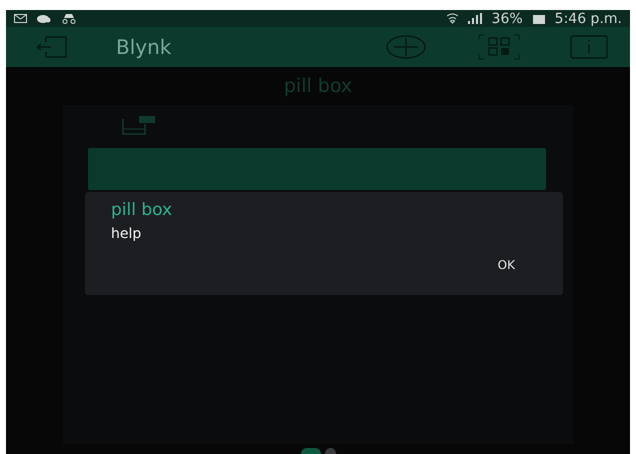 Image resolution: width=636 pixels, height=454 pixels. I want to click on battery-icon, so click(538, 18).